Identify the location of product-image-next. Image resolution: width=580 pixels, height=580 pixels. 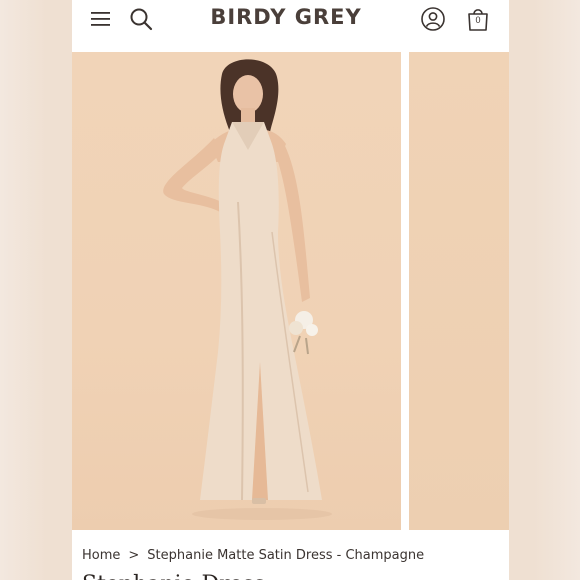
(459, 291).